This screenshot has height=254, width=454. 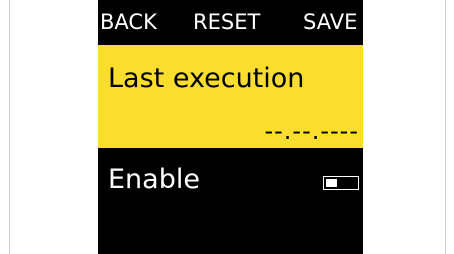 What do you see at coordinates (128, 22) in the screenshot?
I see `back-button: BACK` at bounding box center [128, 22].